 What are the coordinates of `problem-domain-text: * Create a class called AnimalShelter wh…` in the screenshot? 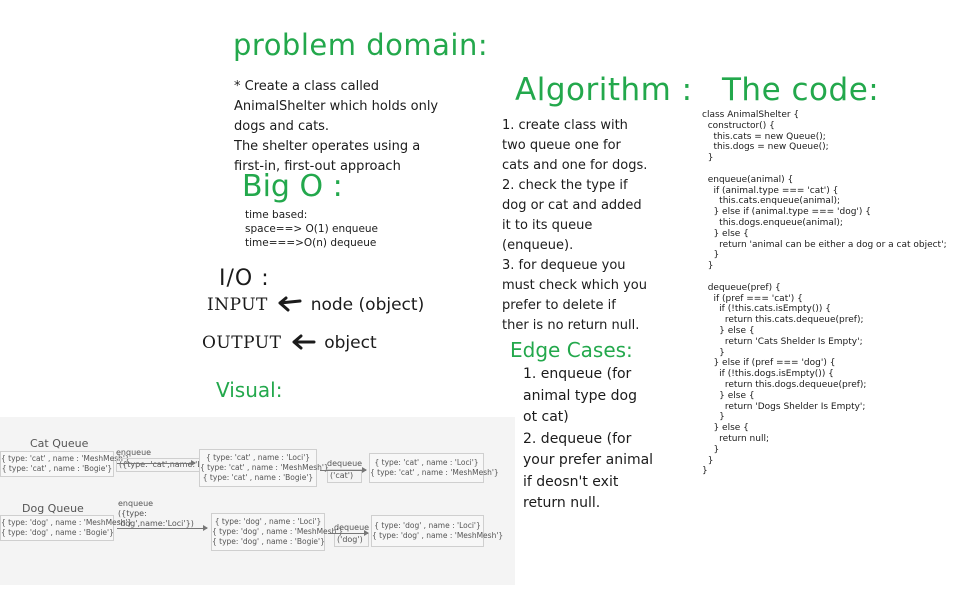 It's located at (349, 127).